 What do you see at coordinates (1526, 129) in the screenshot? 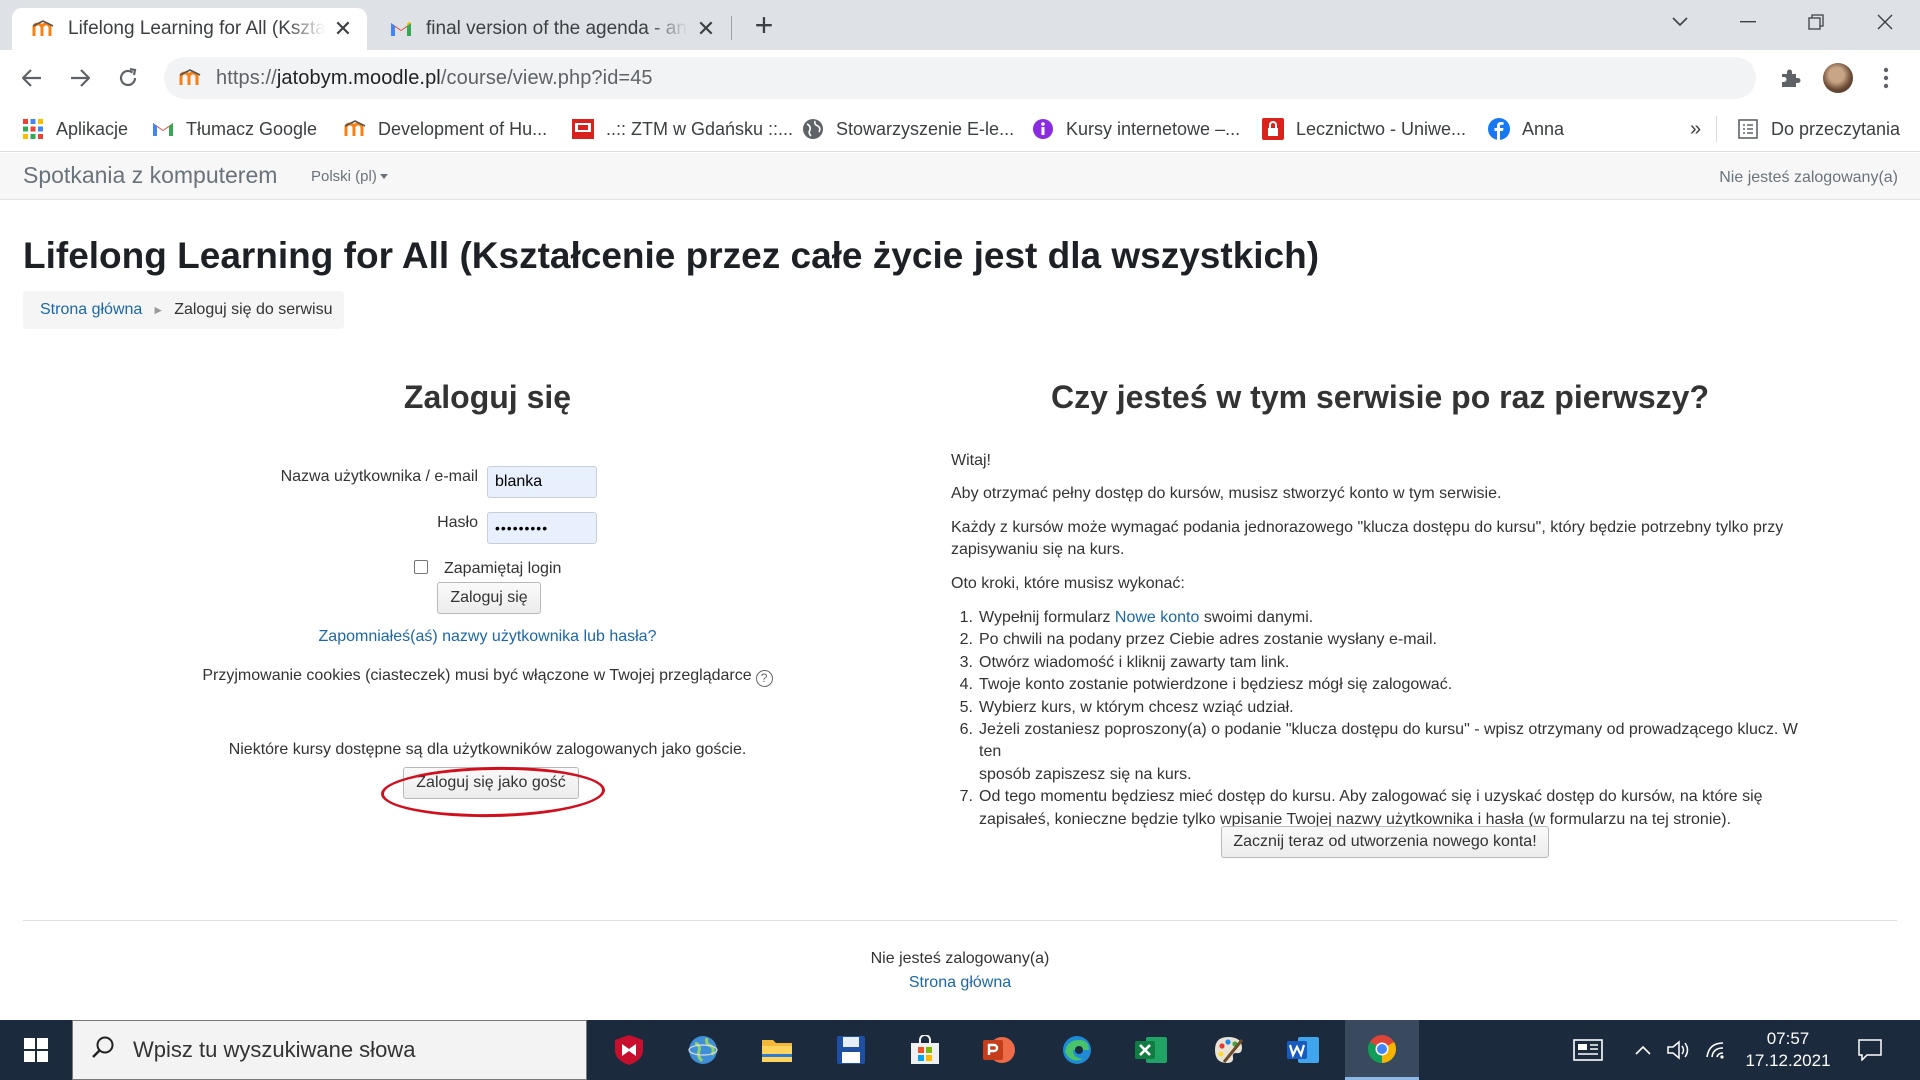
I see `bookmark-anna: Anna` at bounding box center [1526, 129].